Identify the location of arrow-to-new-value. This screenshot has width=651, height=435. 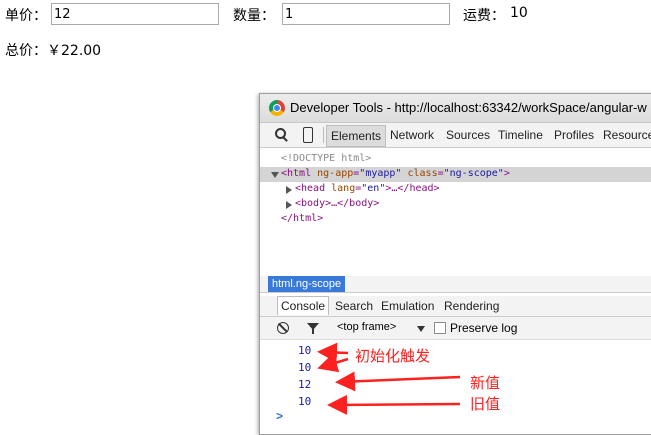
(398, 381).